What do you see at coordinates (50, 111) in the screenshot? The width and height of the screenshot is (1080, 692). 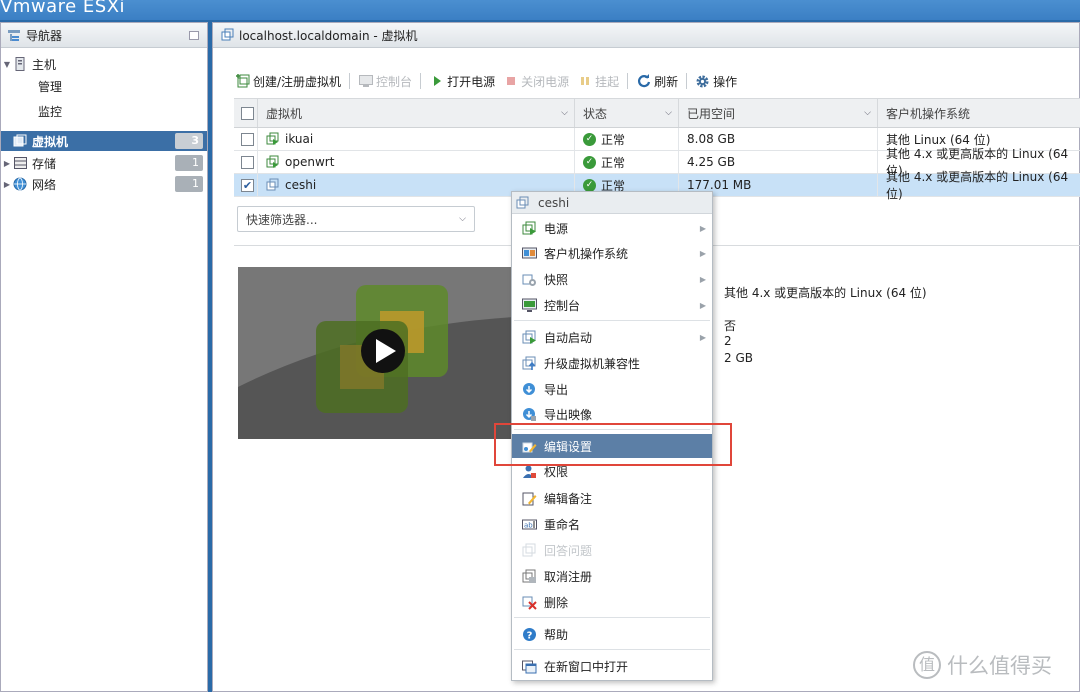 I see `nav-item-label: 监控` at bounding box center [50, 111].